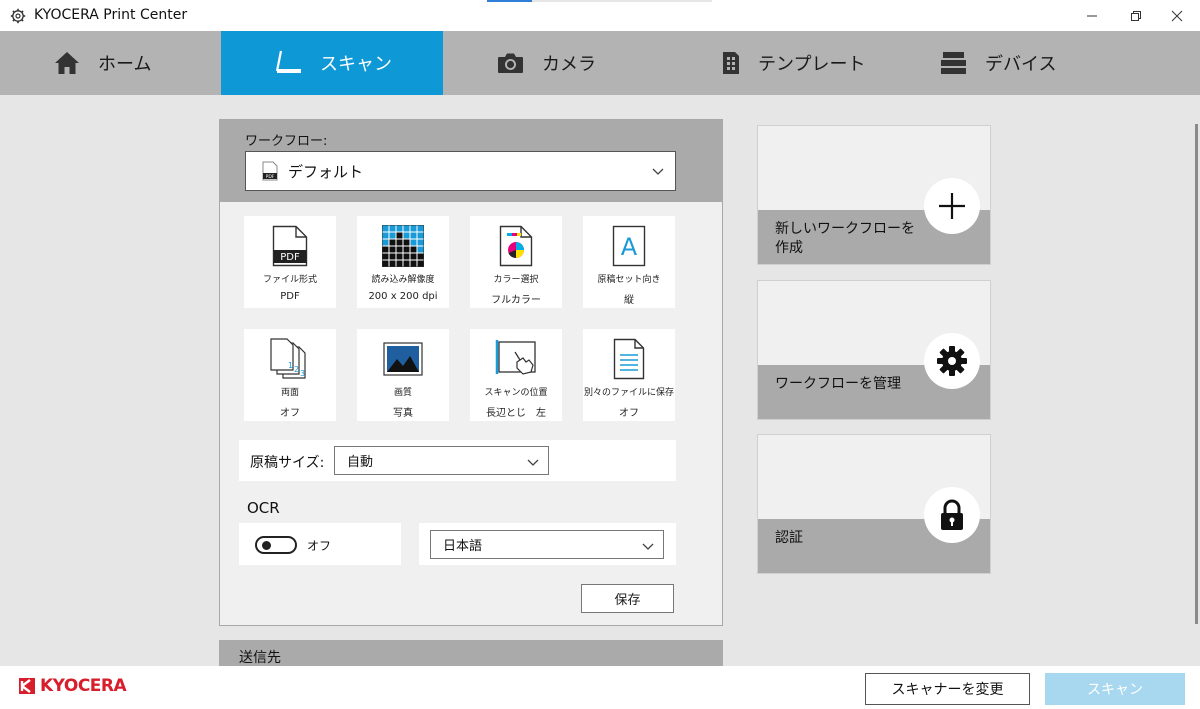 The width and height of the screenshot is (1200, 709). What do you see at coordinates (600, 15) in the screenshot?
I see `title-bar: KYOCERA Print Center` at bounding box center [600, 15].